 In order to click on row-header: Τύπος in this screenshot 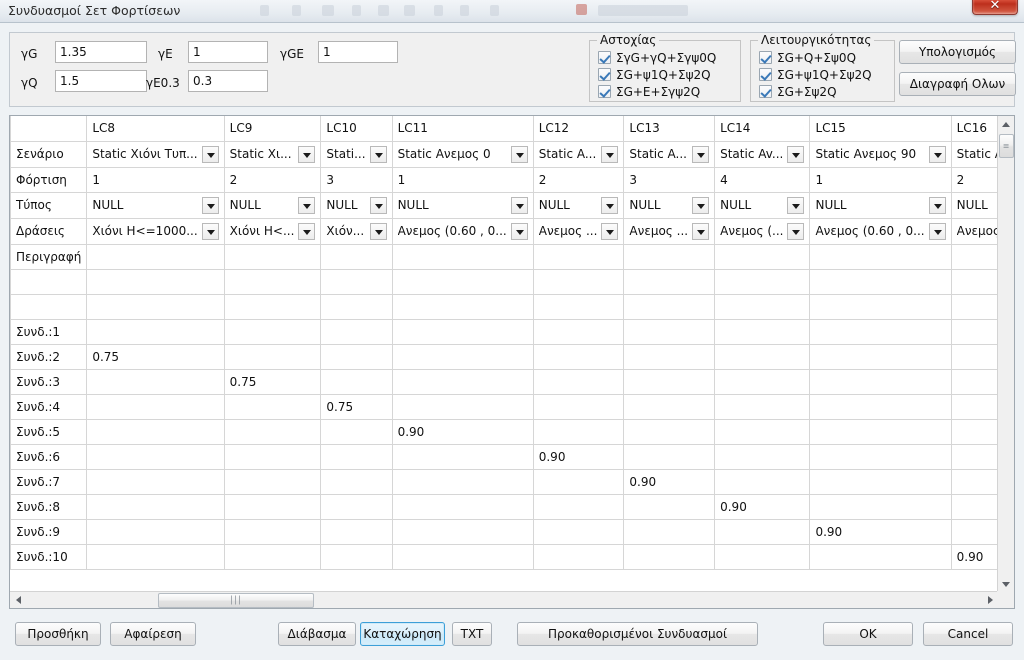, I will do `click(49, 205)`.